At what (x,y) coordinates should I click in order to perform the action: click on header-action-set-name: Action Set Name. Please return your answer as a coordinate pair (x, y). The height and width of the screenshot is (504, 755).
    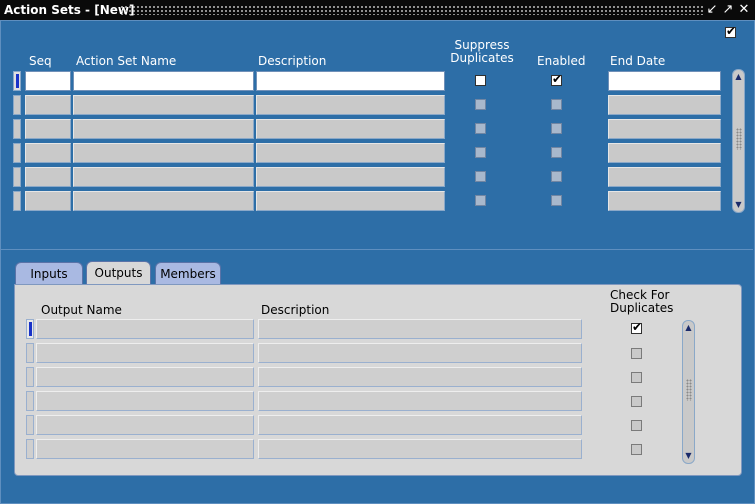
    Looking at the image, I should click on (126, 61).